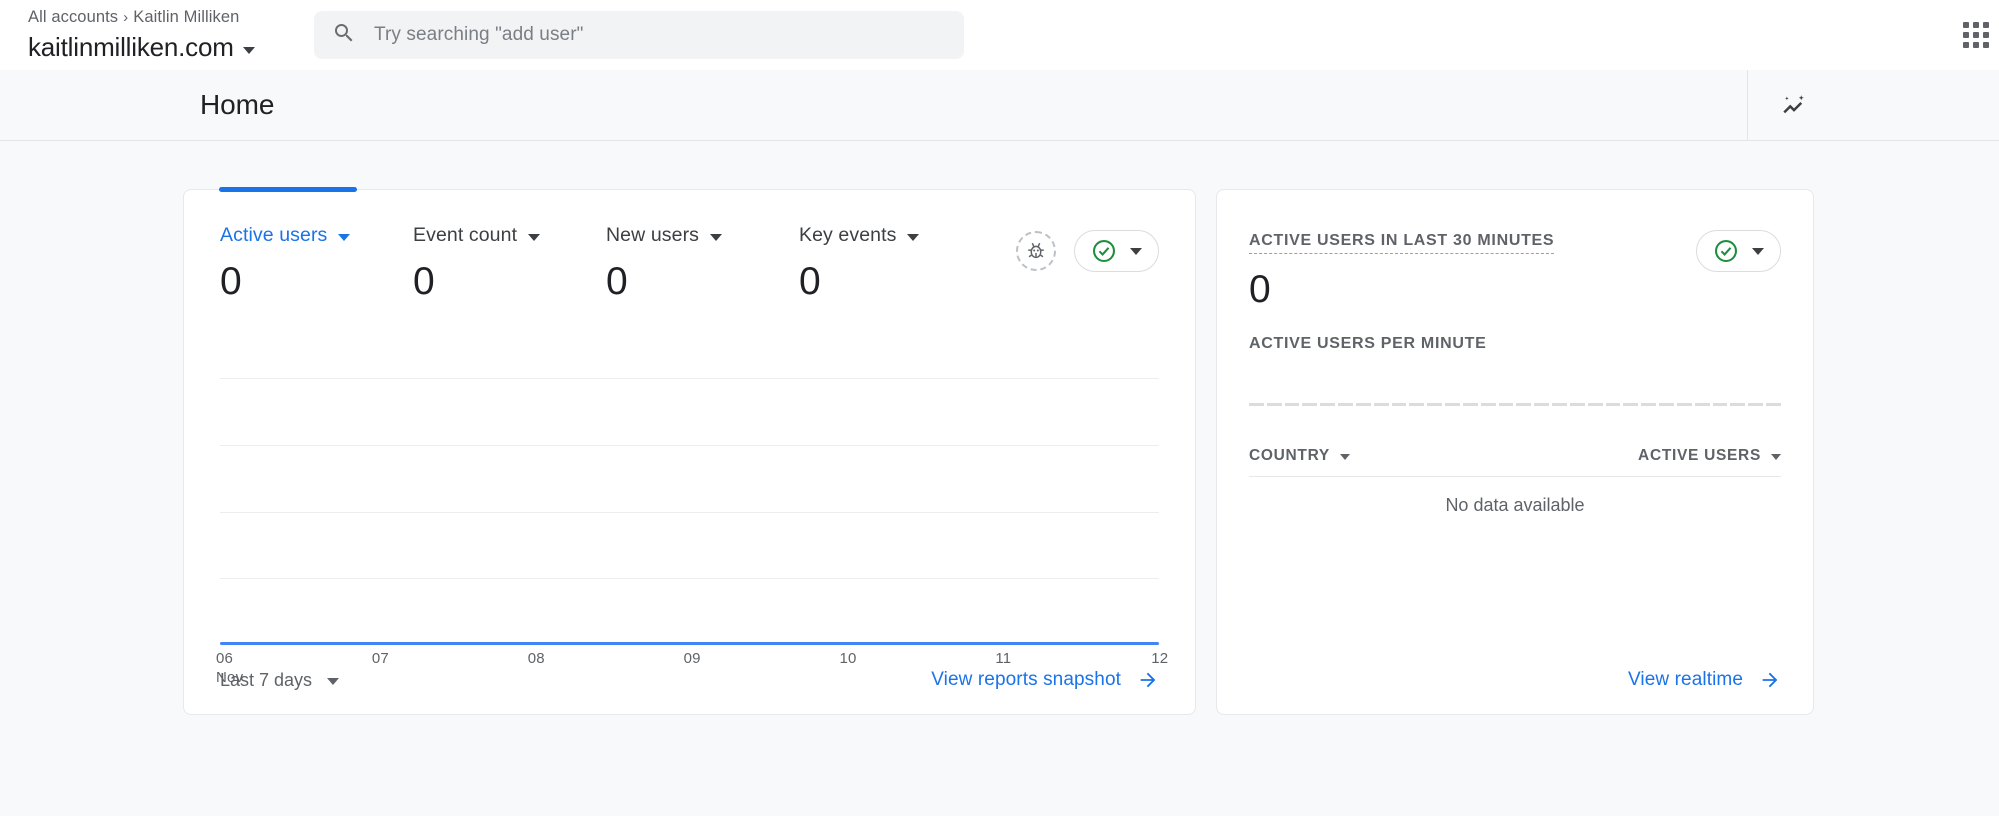  I want to click on breadcrumb-all-accounts: All accounts, so click(73, 17).